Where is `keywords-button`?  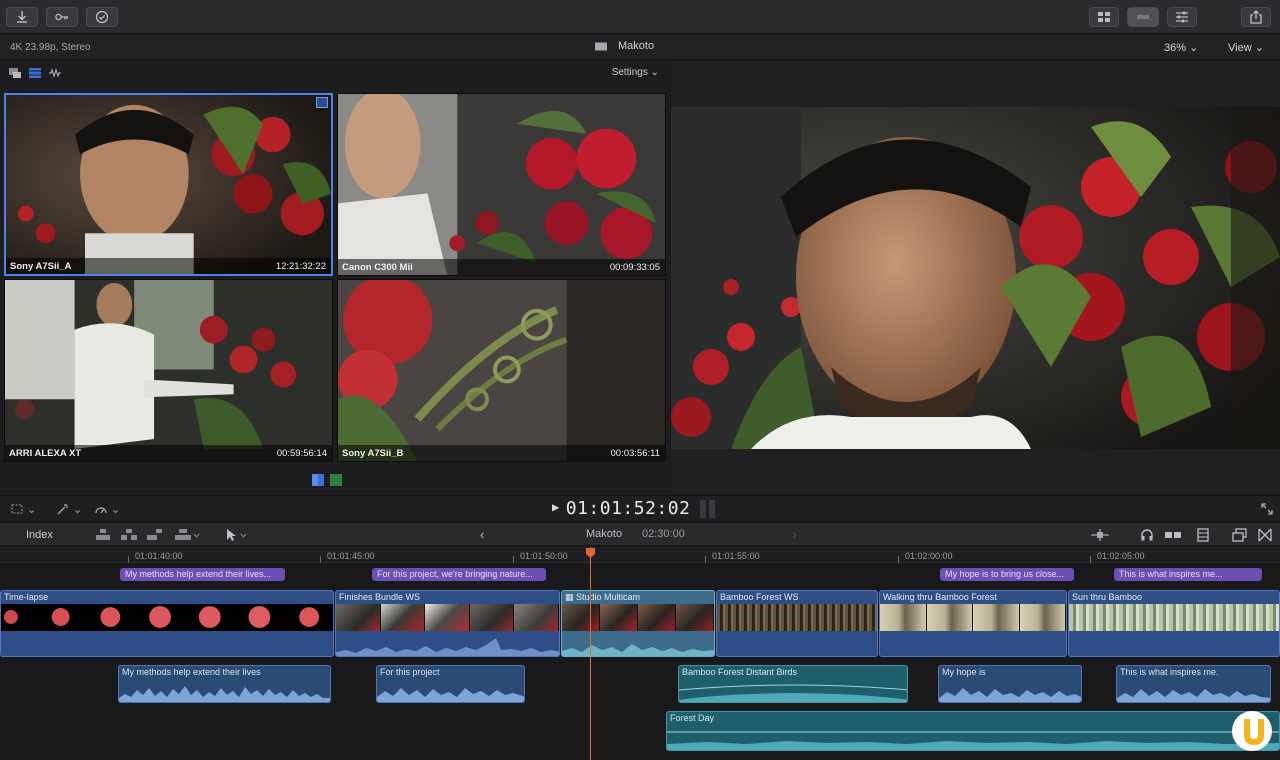
keywords-button is located at coordinates (62, 17).